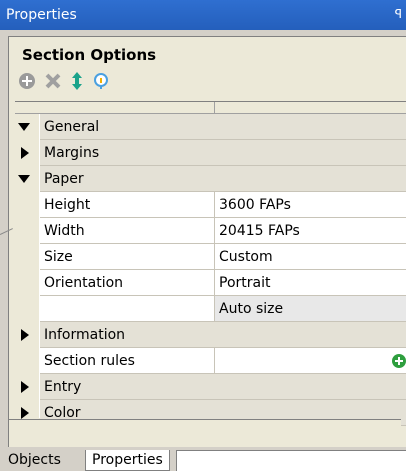 This screenshot has width=406, height=471. What do you see at coordinates (223, 127) in the screenshot?
I see `property-name: General` at bounding box center [223, 127].